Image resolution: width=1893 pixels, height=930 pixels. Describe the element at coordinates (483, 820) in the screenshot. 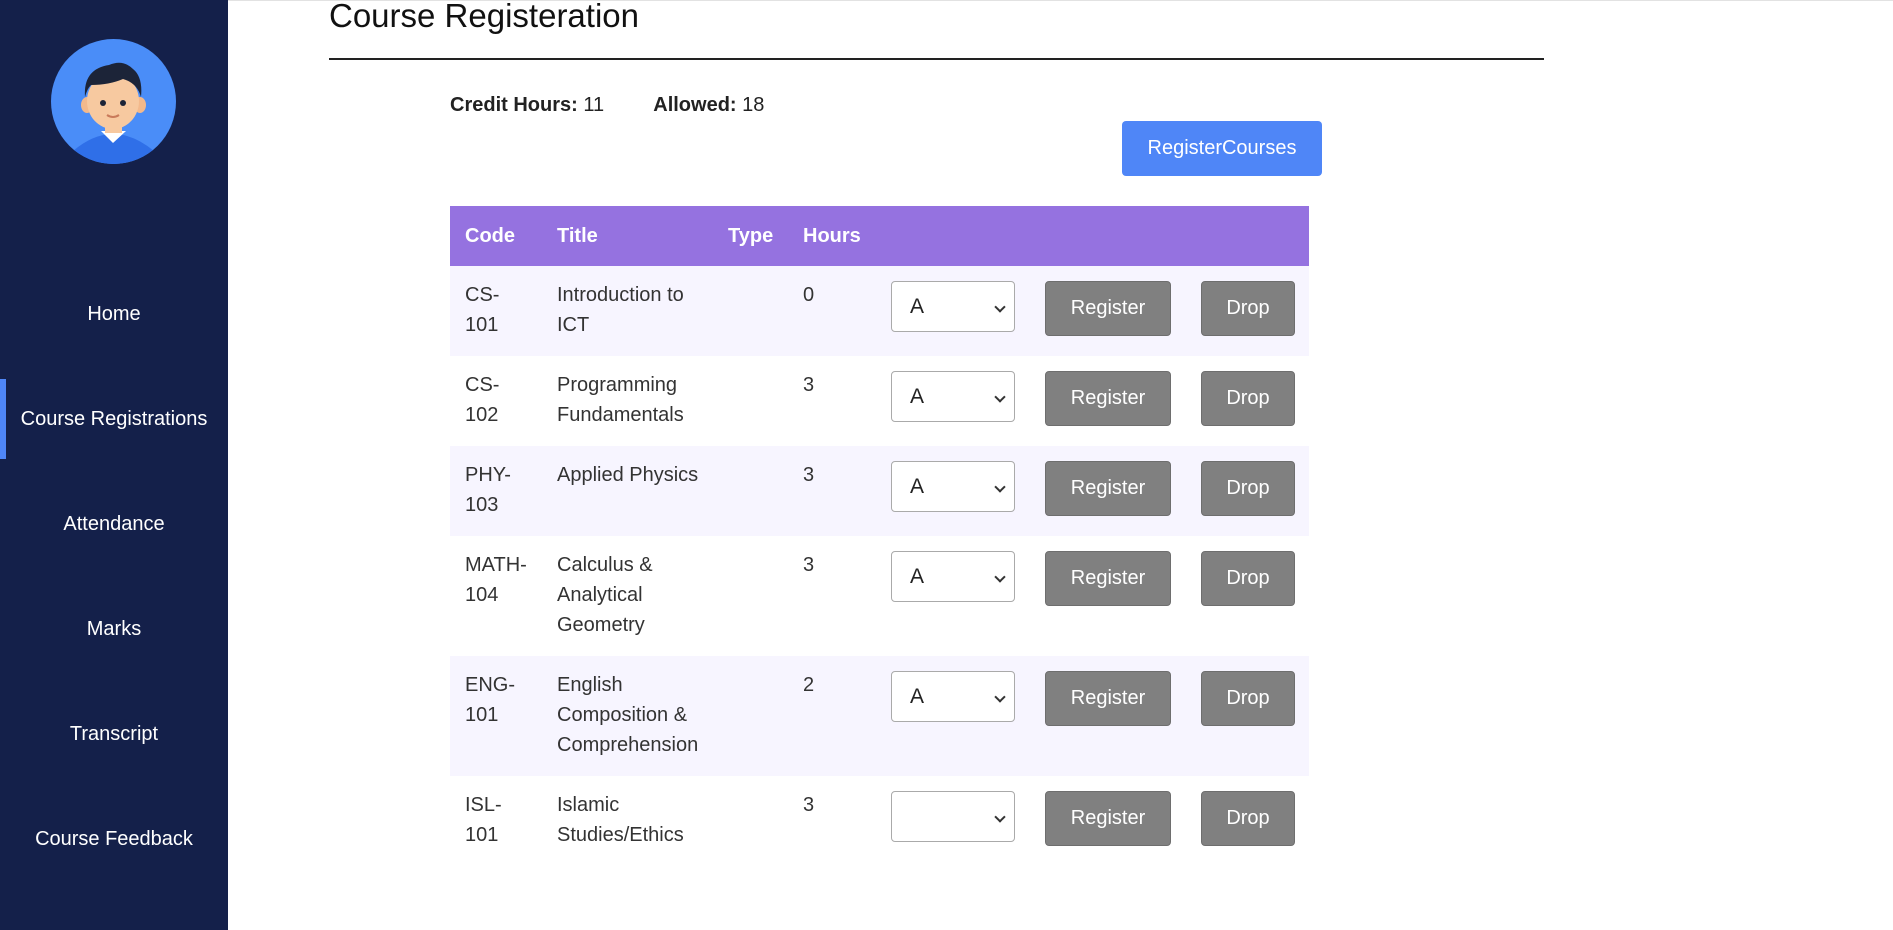

I see `course-code: ISL- 101` at that location.